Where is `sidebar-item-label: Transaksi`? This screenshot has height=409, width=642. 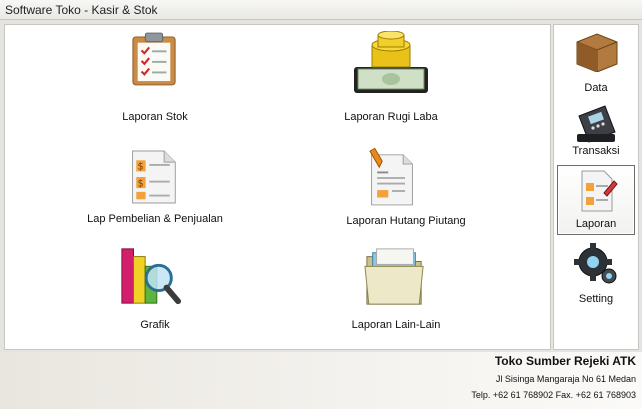 sidebar-item-label: Transaksi is located at coordinates (596, 151).